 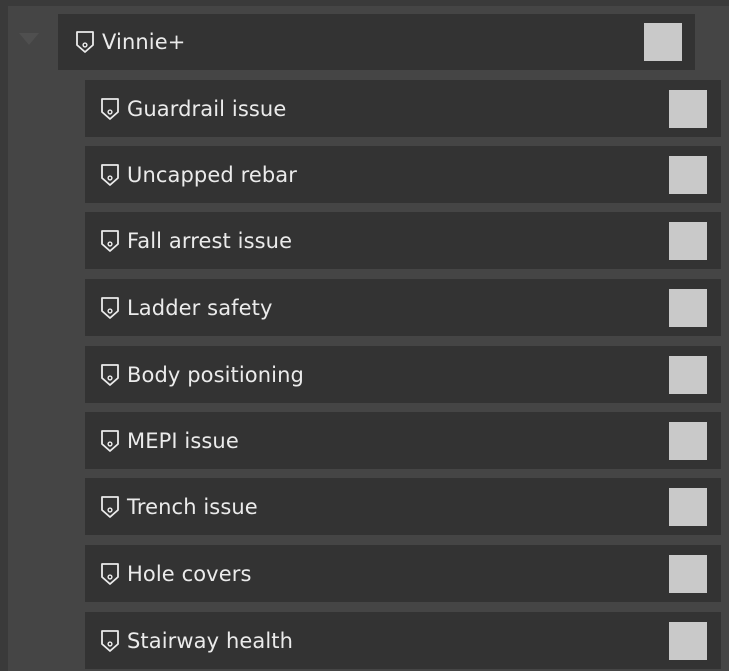 What do you see at coordinates (403, 174) in the screenshot?
I see `tree-item-uncapped-rebar: Uncapped rebar` at bounding box center [403, 174].